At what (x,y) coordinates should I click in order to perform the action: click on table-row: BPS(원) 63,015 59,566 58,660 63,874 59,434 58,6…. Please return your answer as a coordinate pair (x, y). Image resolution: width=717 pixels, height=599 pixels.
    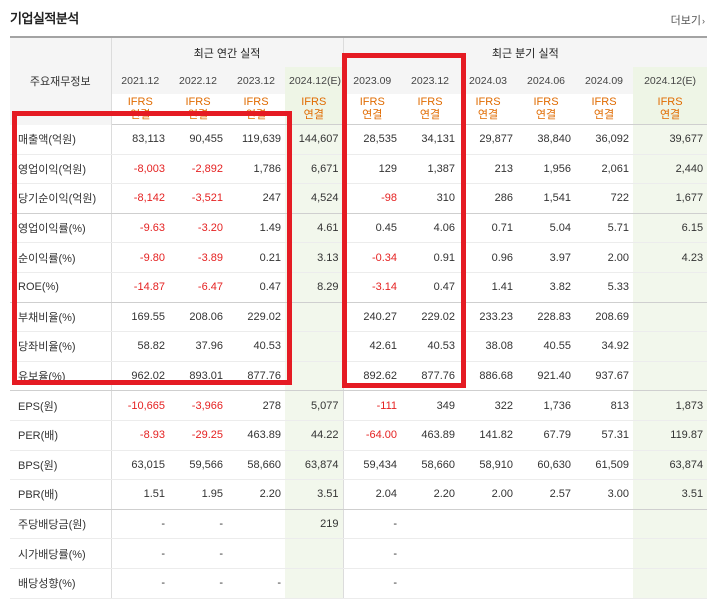
    Looking at the image, I should click on (359, 465).